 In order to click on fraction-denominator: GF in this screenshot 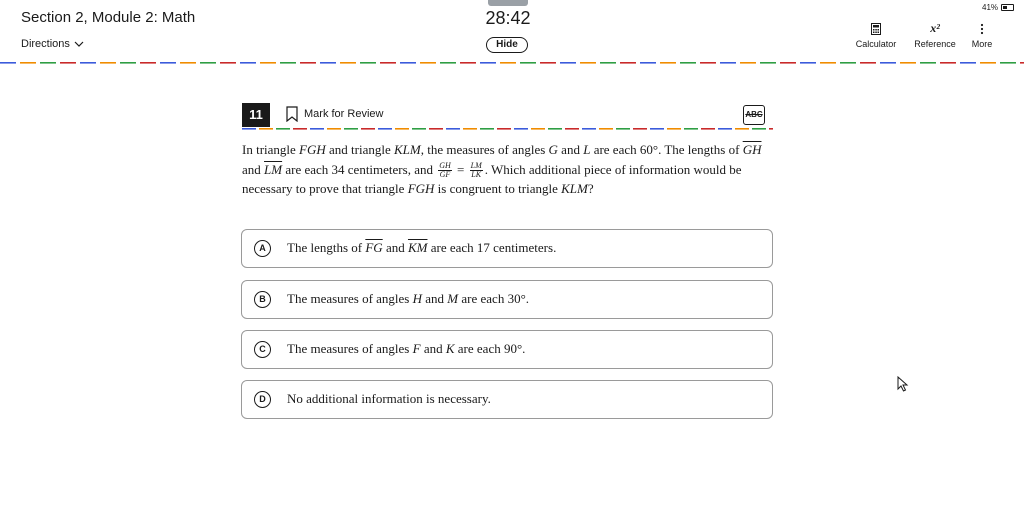, I will do `click(445, 175)`.